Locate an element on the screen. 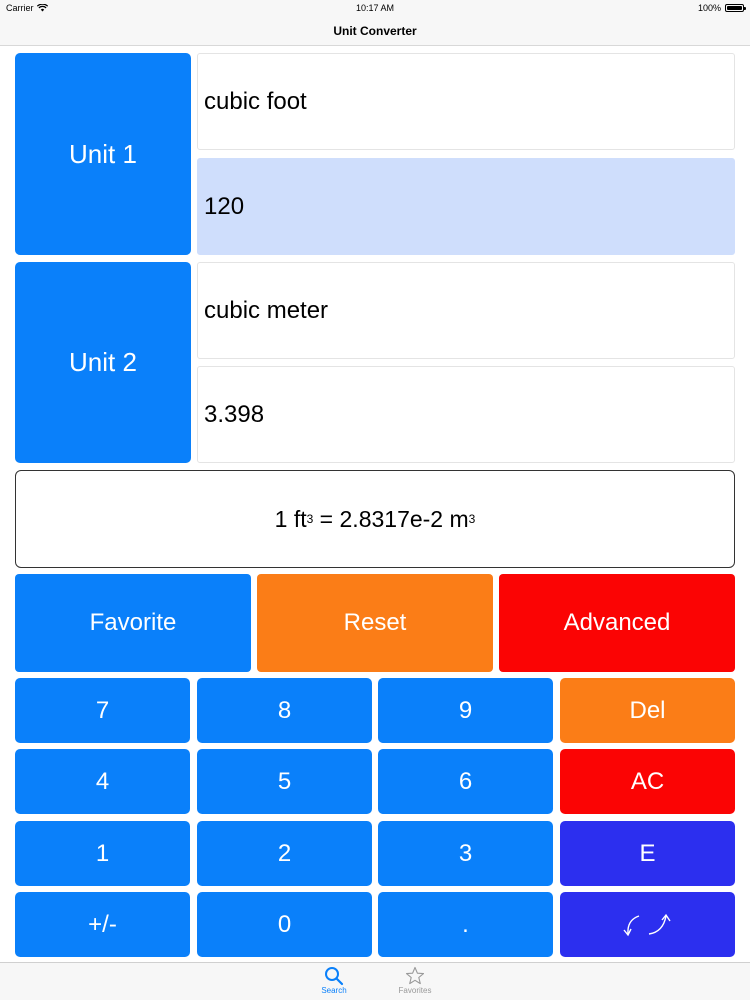  key-6: 6 is located at coordinates (465, 781).